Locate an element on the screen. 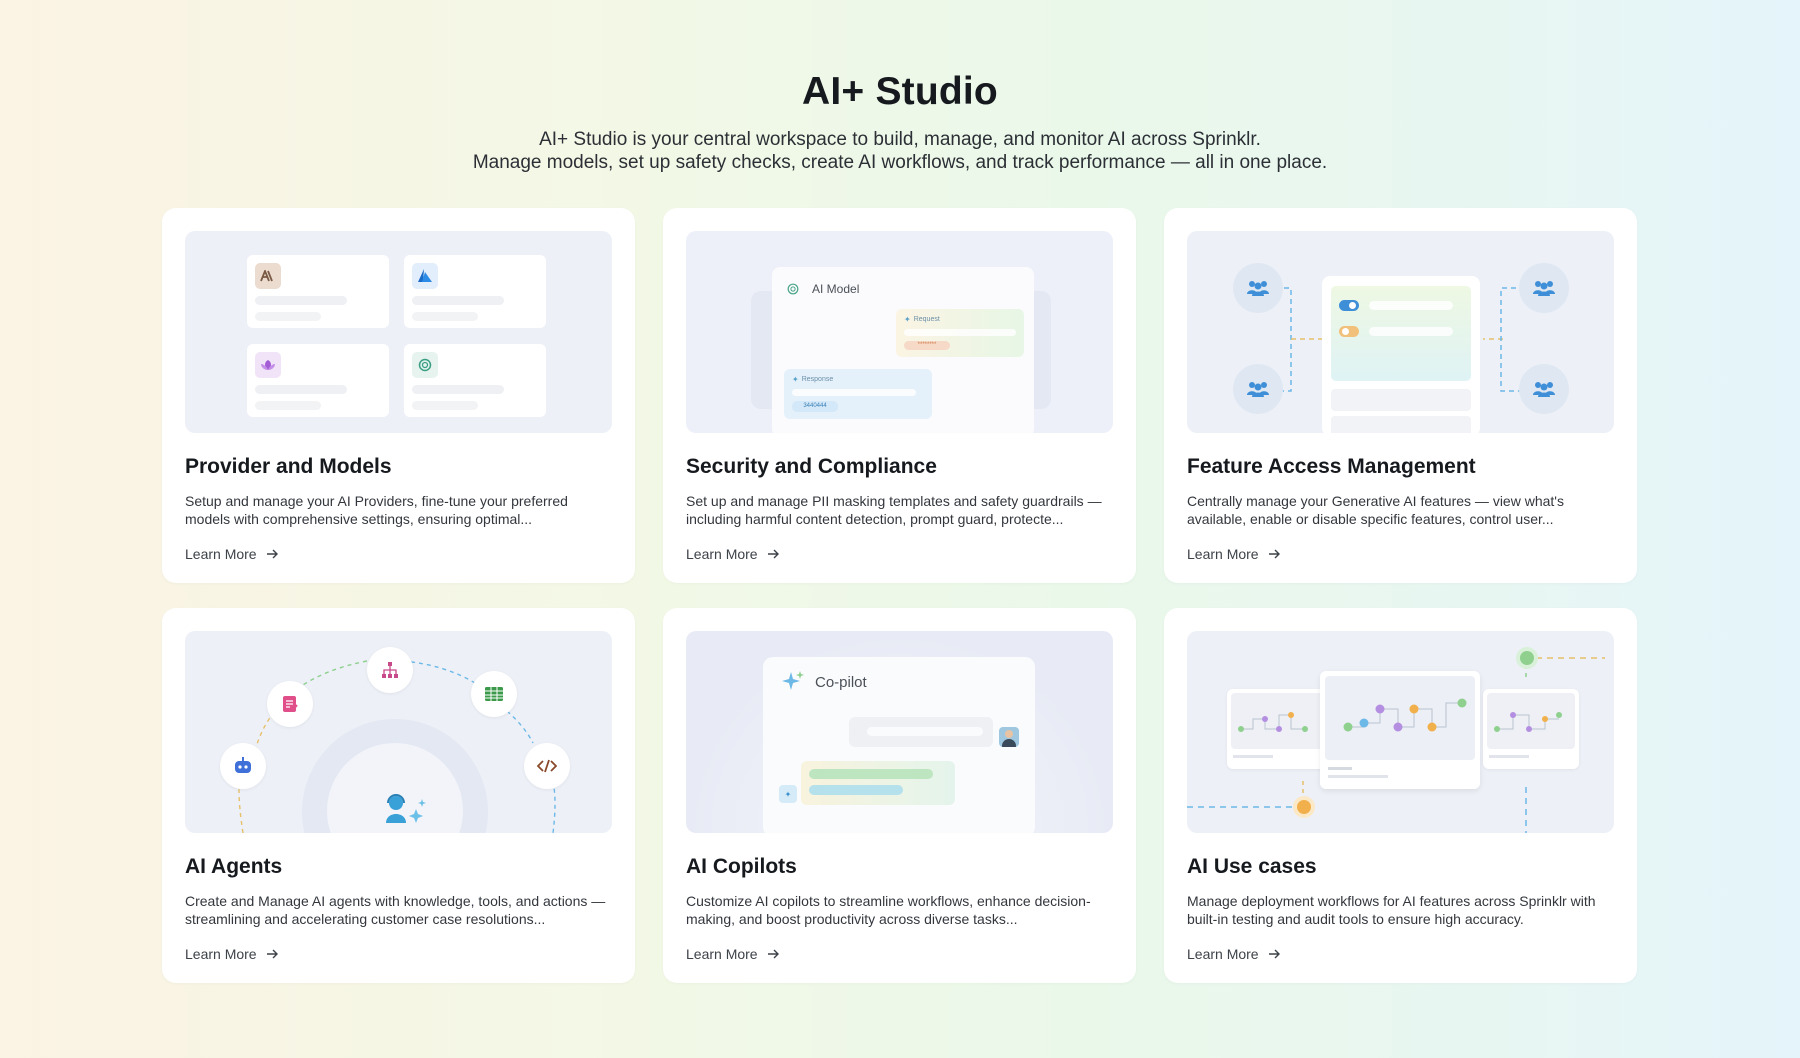 The width and height of the screenshot is (1800, 1058). toggle-off is located at coordinates (1349, 331).